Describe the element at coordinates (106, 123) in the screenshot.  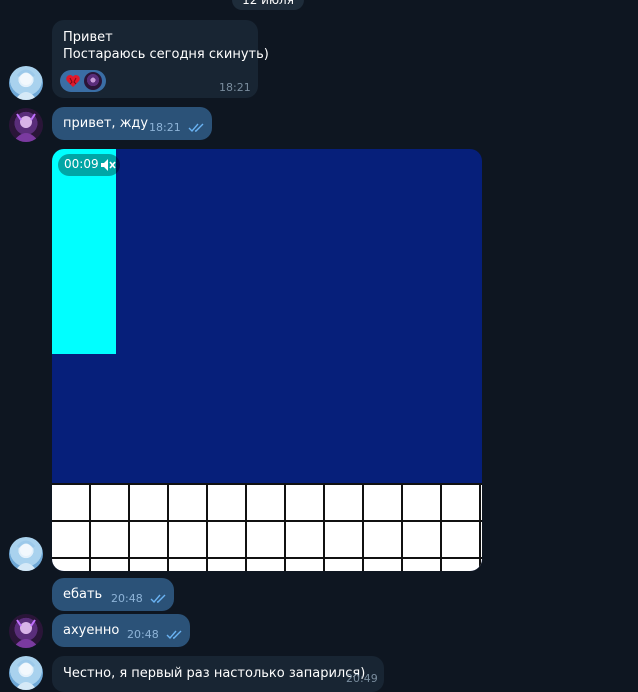
I see `message-text: привет, жду` at that location.